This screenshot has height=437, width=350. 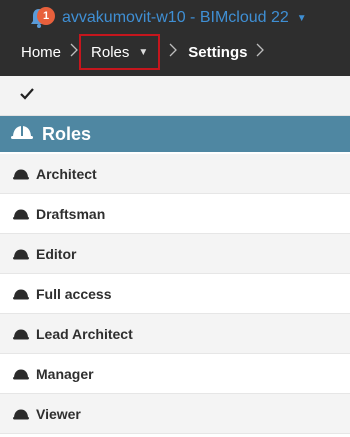 I want to click on role-label: Draftsman, so click(x=70, y=214).